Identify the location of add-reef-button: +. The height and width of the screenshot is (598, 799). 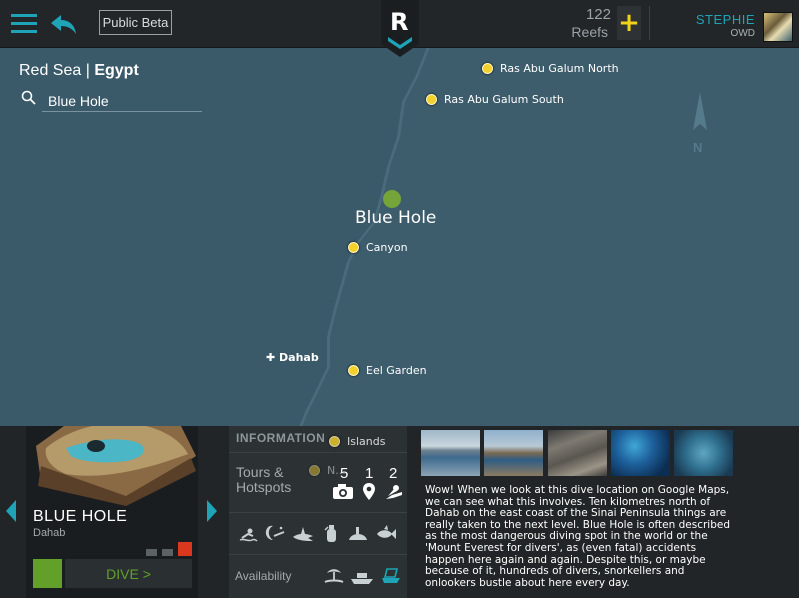
(629, 23).